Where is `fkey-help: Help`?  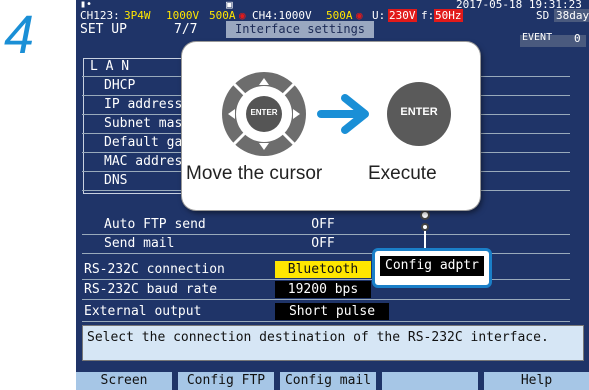
fkey-help: Help is located at coordinates (536, 381).